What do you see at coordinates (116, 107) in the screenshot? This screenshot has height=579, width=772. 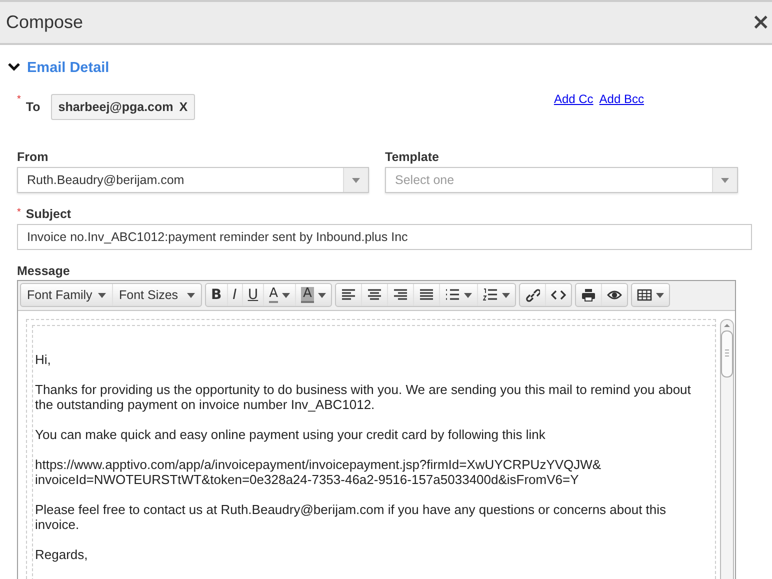 I see `recipient-address: sharbeej@pga.com` at bounding box center [116, 107].